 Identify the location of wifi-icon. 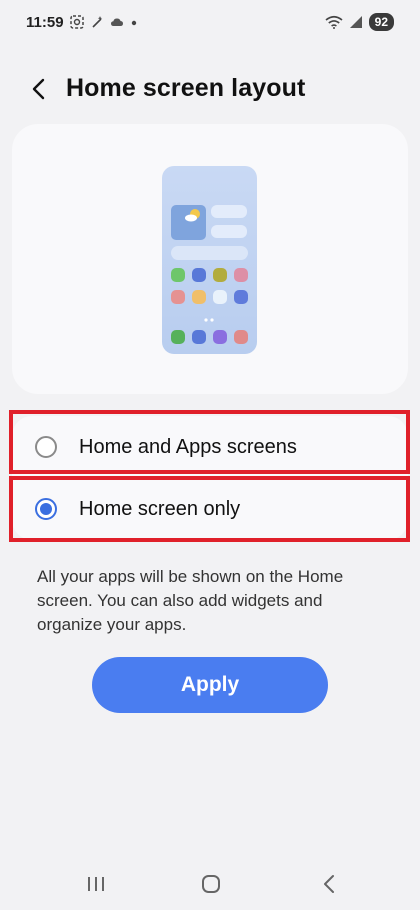
(334, 22).